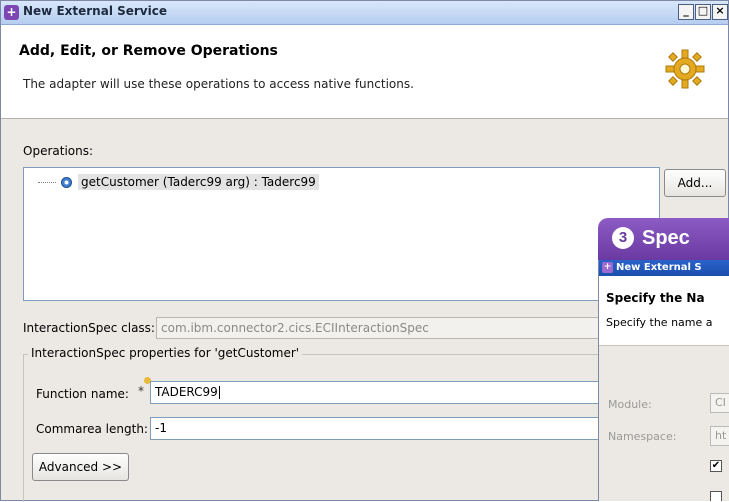 The height and width of the screenshot is (502, 729). What do you see at coordinates (630, 404) in the screenshot?
I see `module-label: Module:` at bounding box center [630, 404].